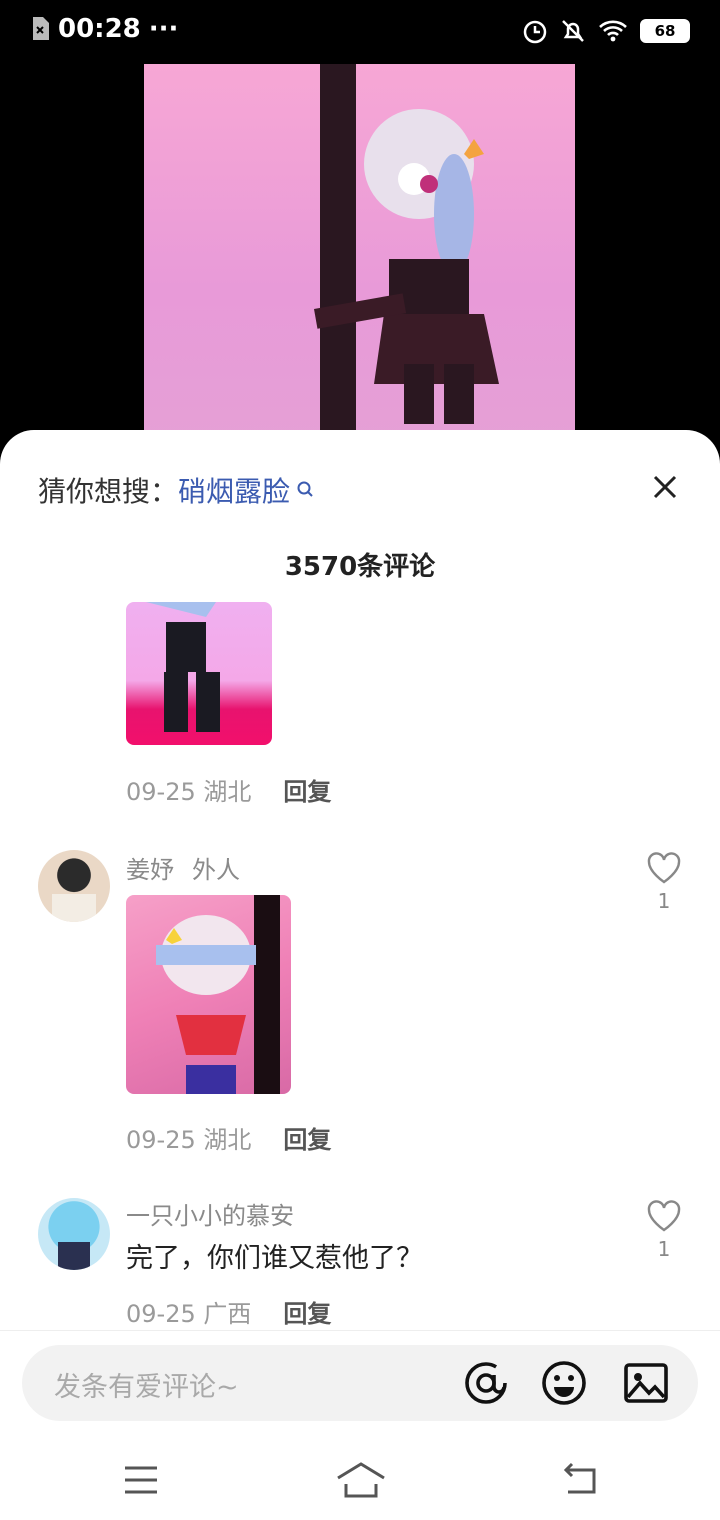 The height and width of the screenshot is (1520, 720). What do you see at coordinates (163, 29) in the screenshot?
I see `status-more: ···` at bounding box center [163, 29].